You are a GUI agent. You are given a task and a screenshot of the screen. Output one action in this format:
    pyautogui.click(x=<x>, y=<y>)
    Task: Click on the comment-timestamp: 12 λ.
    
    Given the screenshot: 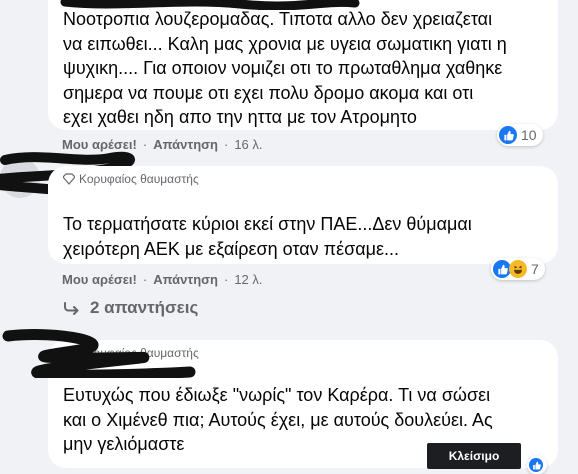 What is the action you would take?
    pyautogui.click(x=248, y=279)
    